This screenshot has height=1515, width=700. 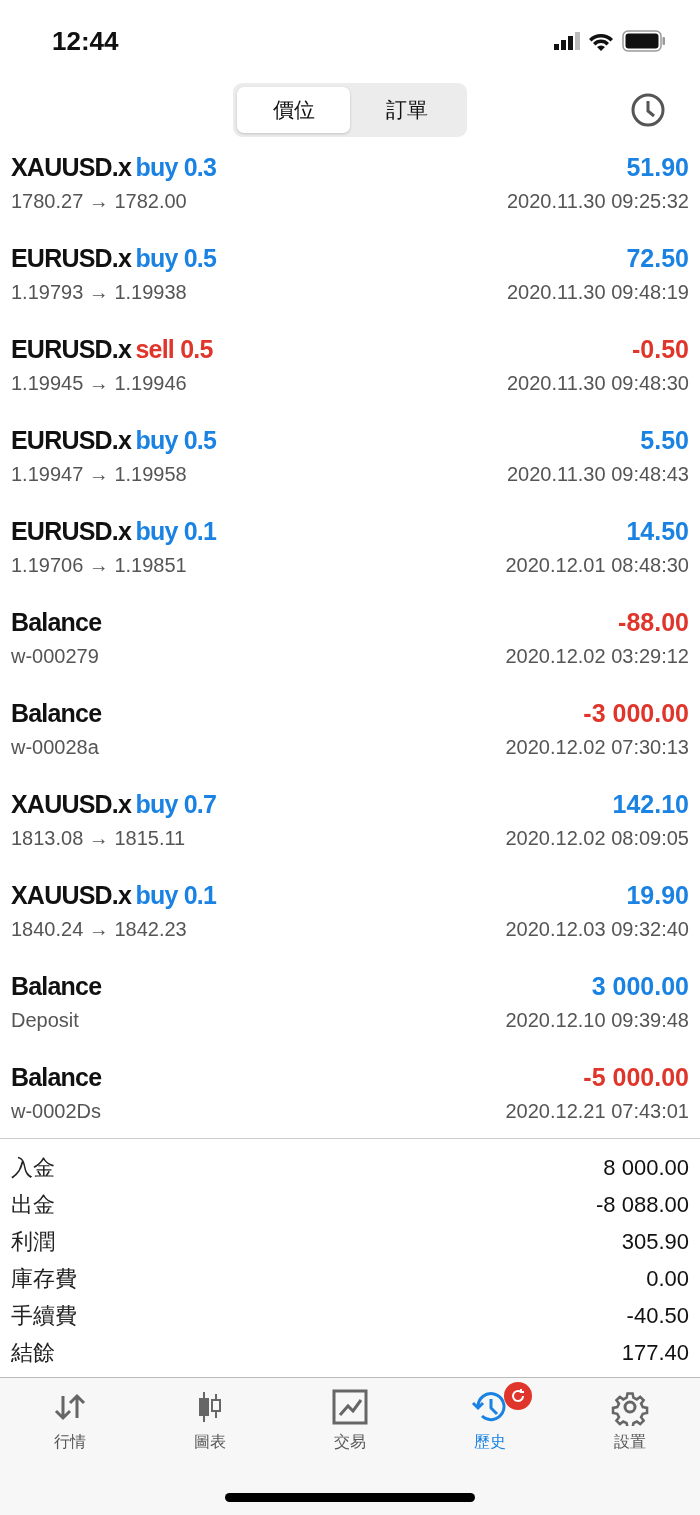 I want to click on deal-profit: -88.00, so click(x=653, y=622).